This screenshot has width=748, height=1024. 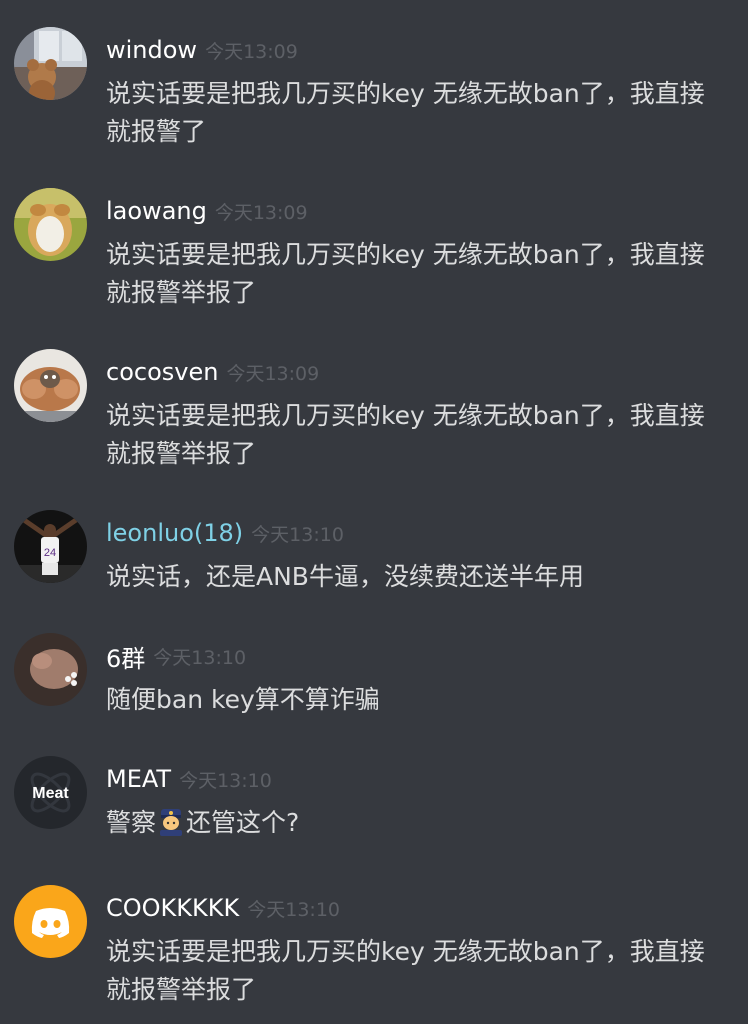 What do you see at coordinates (174, 533) in the screenshot?
I see `username: leonluo(18)` at bounding box center [174, 533].